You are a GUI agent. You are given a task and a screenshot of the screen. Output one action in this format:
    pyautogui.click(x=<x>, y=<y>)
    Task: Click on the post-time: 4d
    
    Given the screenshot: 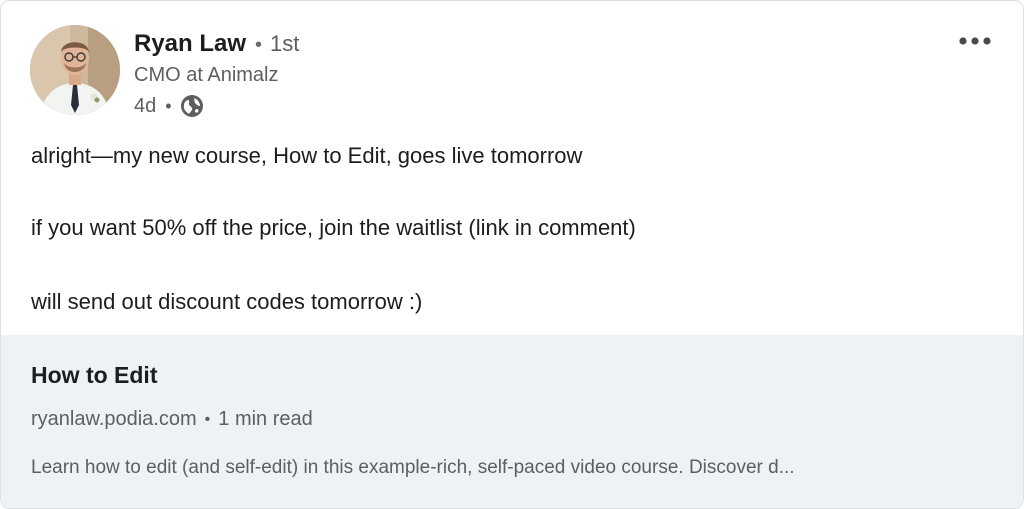 What is the action you would take?
    pyautogui.click(x=145, y=105)
    